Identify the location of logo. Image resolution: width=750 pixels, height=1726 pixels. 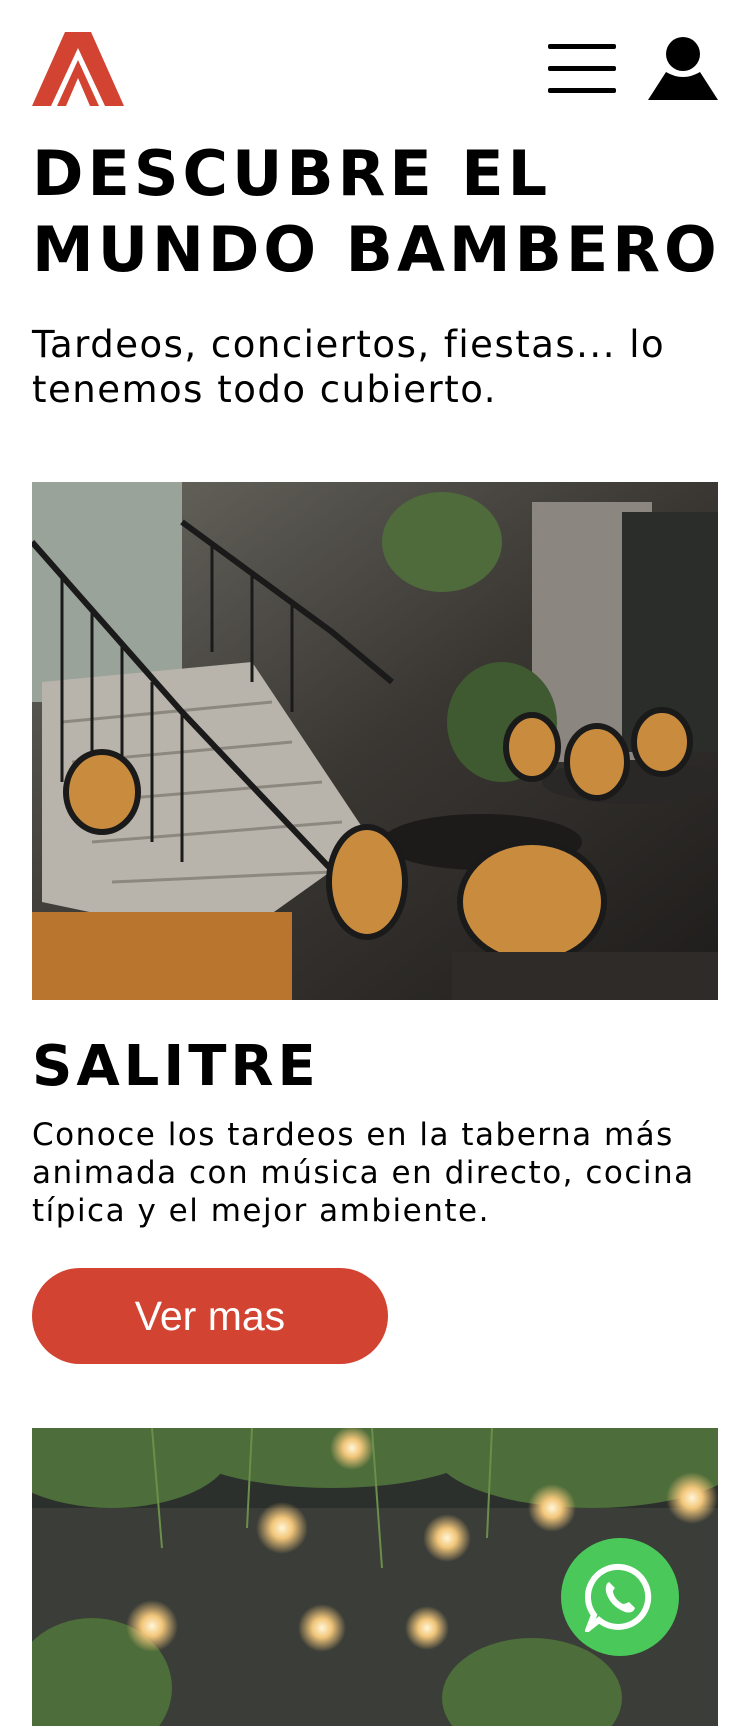
(78, 69).